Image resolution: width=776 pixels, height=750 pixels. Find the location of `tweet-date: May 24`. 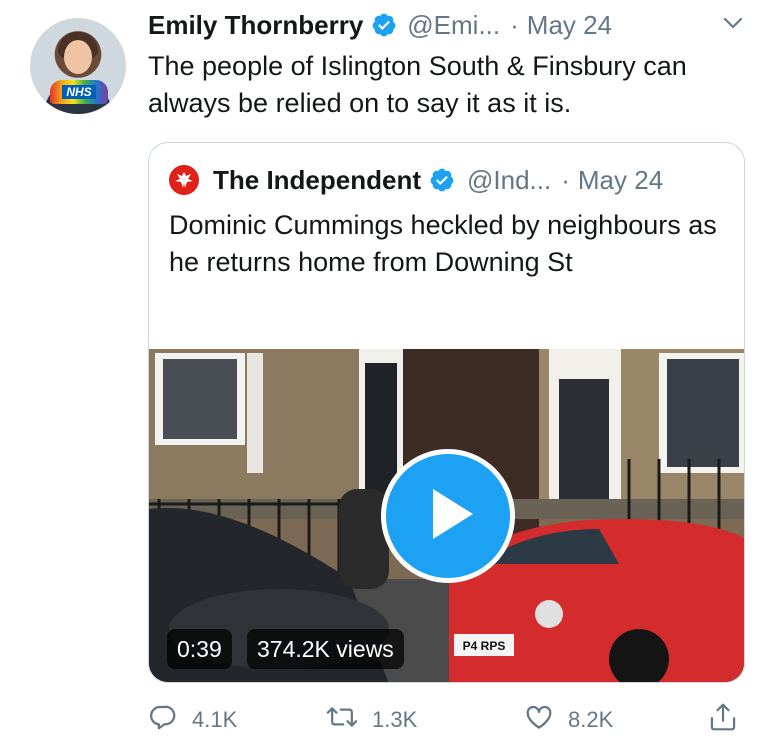

tweet-date: May 24 is located at coordinates (569, 25).